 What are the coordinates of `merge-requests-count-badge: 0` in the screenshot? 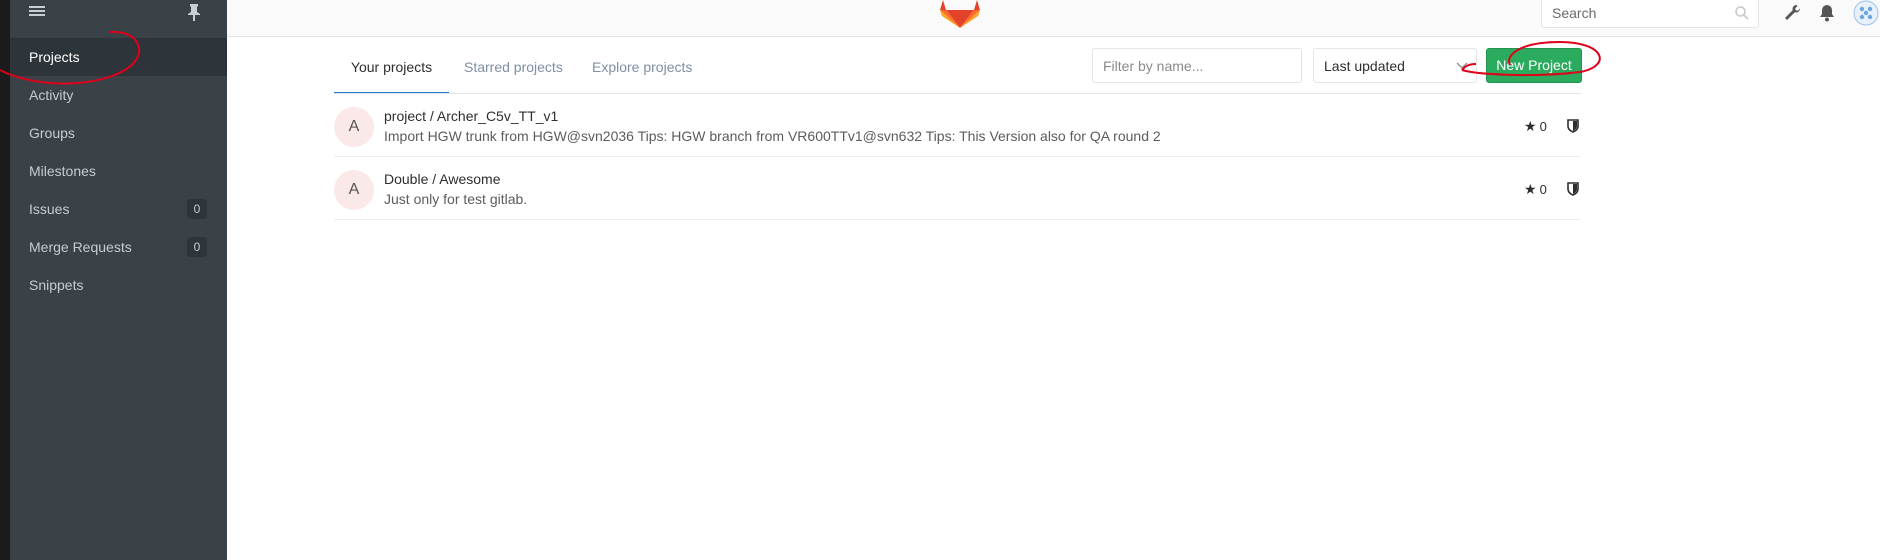 It's located at (197, 247).